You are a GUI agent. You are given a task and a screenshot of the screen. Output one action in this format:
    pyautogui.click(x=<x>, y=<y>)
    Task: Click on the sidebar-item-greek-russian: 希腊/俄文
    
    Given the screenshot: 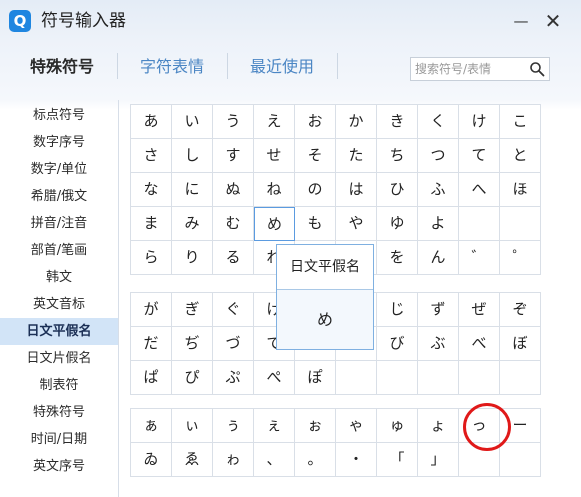 What is the action you would take?
    pyautogui.click(x=59, y=196)
    